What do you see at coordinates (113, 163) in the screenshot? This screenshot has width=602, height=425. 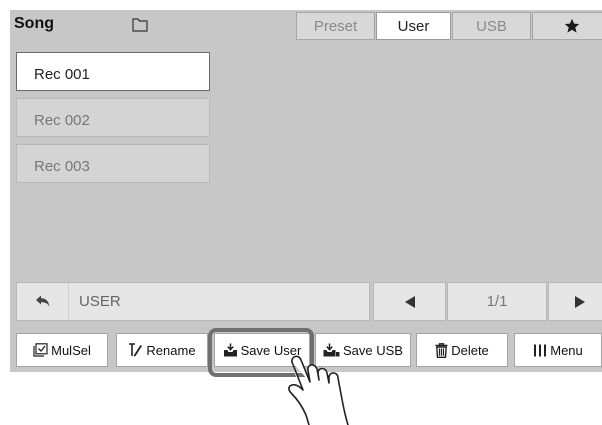 I see `list-item: Rec 003` at bounding box center [113, 163].